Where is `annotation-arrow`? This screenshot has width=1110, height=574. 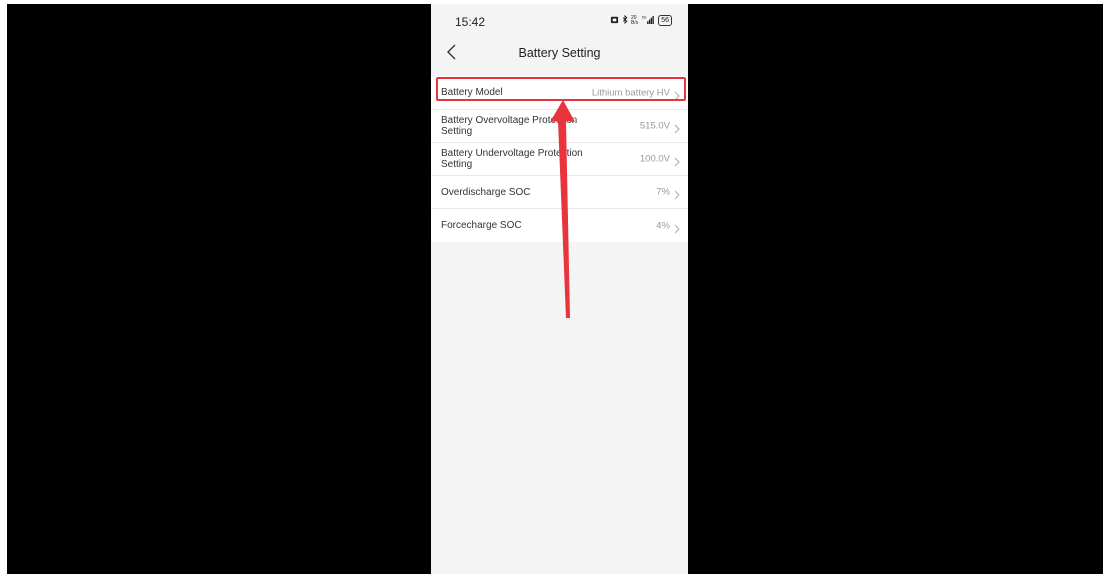
annotation-arrow is located at coordinates (562, 209).